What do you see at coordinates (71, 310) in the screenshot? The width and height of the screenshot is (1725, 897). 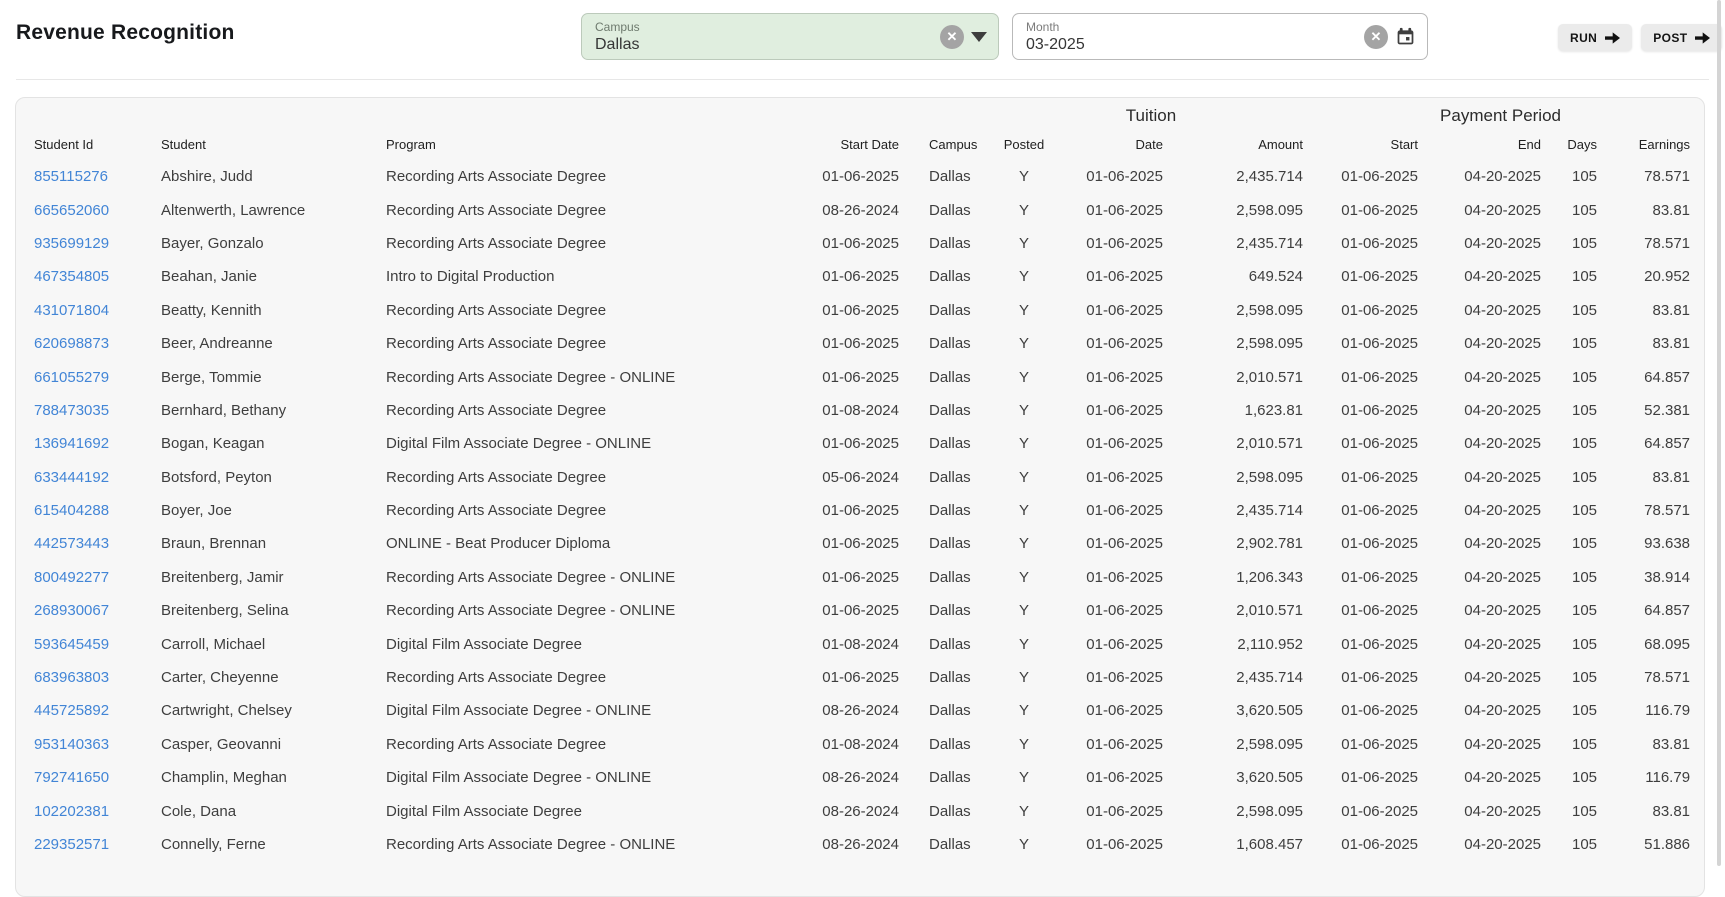 I see `student-id-link: 431071804` at bounding box center [71, 310].